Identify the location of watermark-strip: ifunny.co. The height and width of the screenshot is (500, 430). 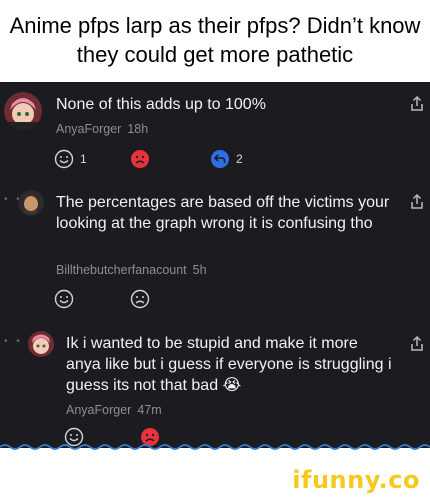
(215, 472).